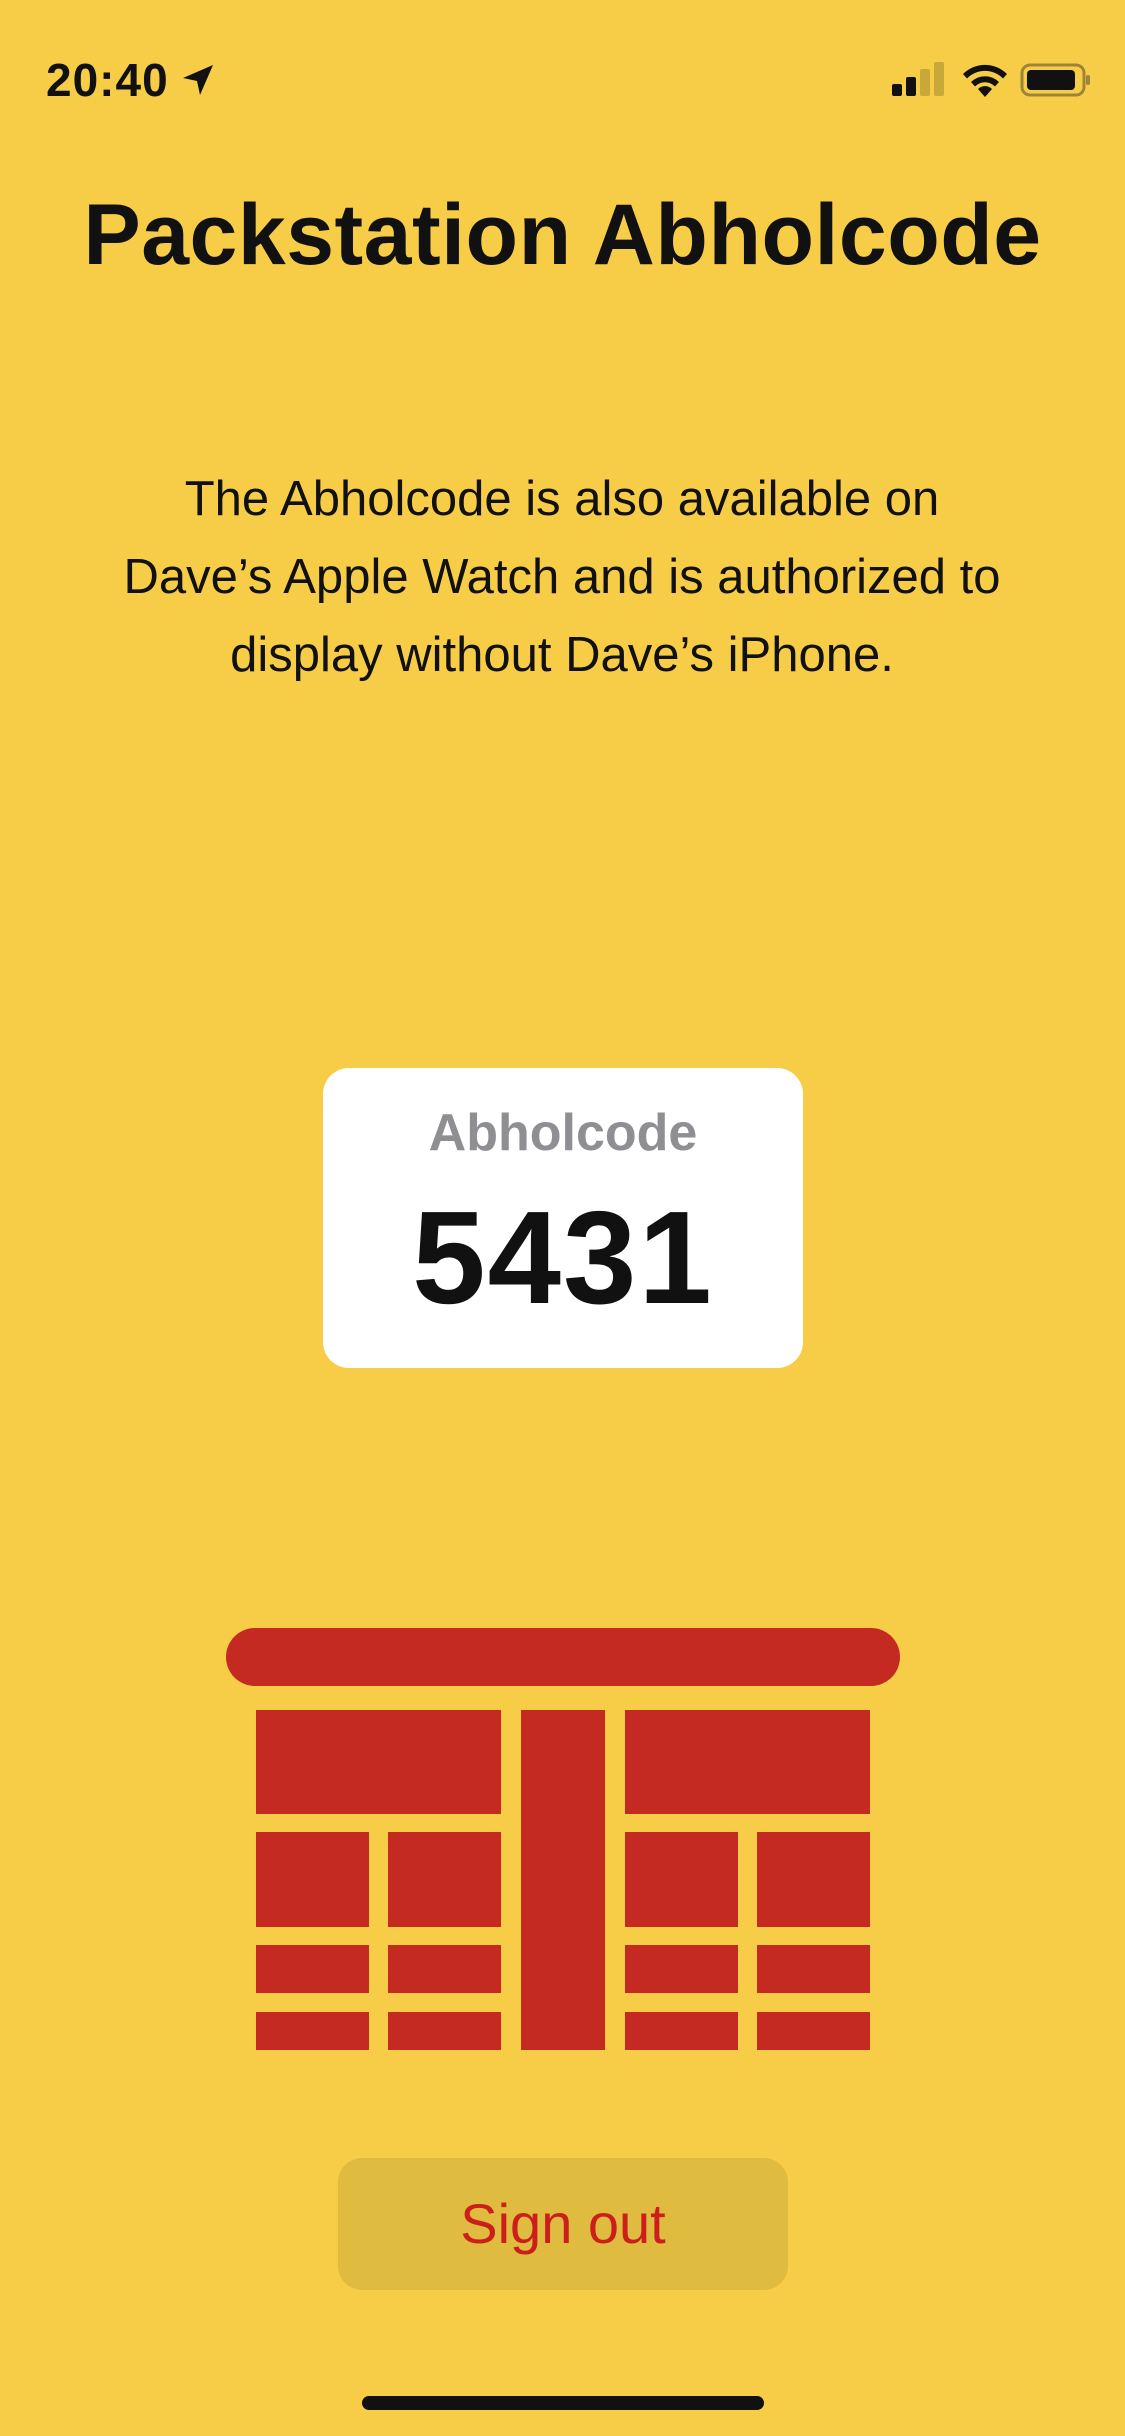 This screenshot has width=1125, height=2436. Describe the element at coordinates (563, 2403) in the screenshot. I see `home-indicator` at that location.